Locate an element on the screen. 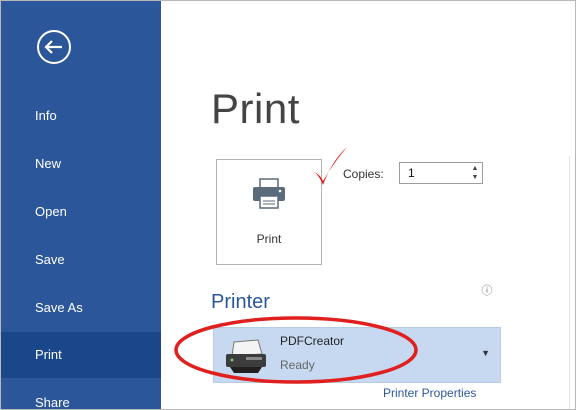  page-title: Print is located at coordinates (255, 108).